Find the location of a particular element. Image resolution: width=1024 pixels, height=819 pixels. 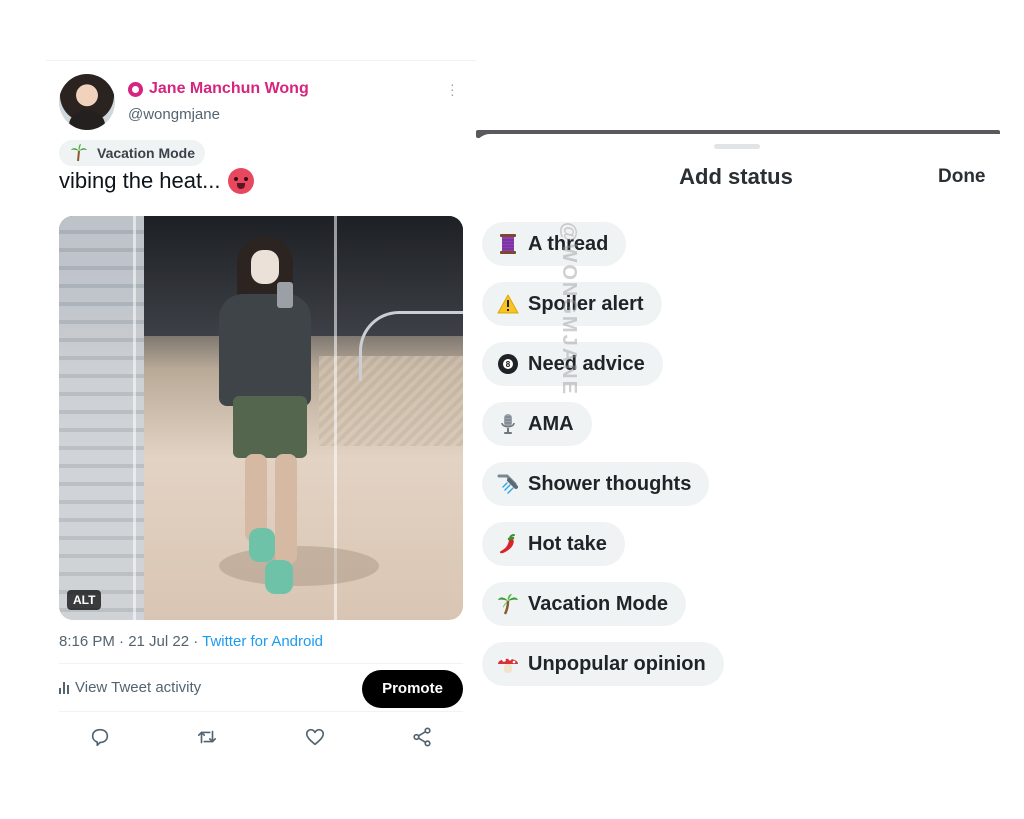

status-option-label: Vacation Mode is located at coordinates (598, 603).